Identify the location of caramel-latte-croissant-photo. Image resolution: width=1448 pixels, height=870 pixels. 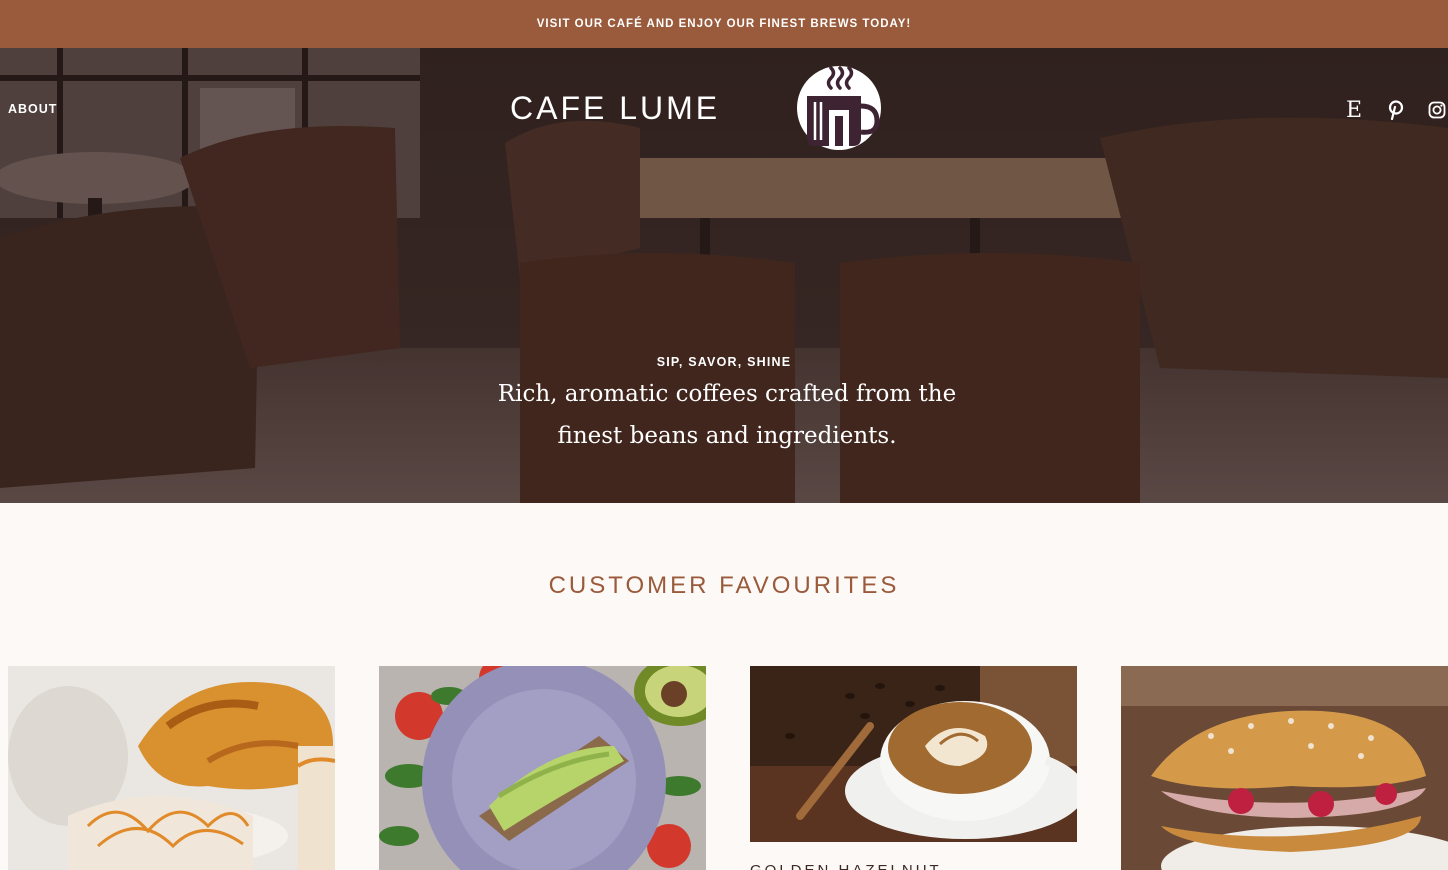
(171, 768).